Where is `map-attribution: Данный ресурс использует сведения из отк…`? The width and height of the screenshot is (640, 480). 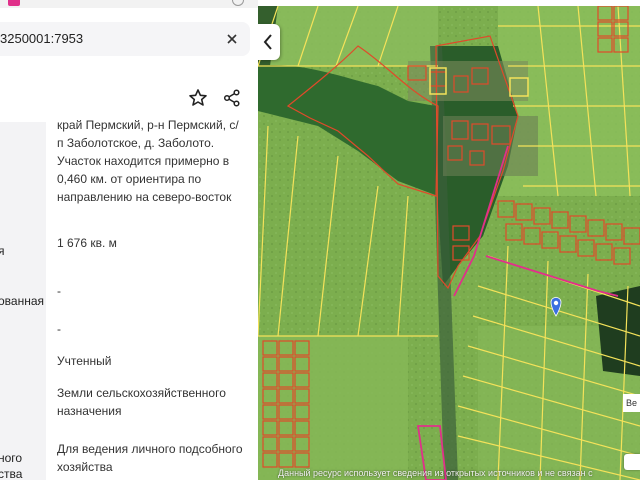
map-attribution: Данный ресурс использует сведения из отк… is located at coordinates (435, 473).